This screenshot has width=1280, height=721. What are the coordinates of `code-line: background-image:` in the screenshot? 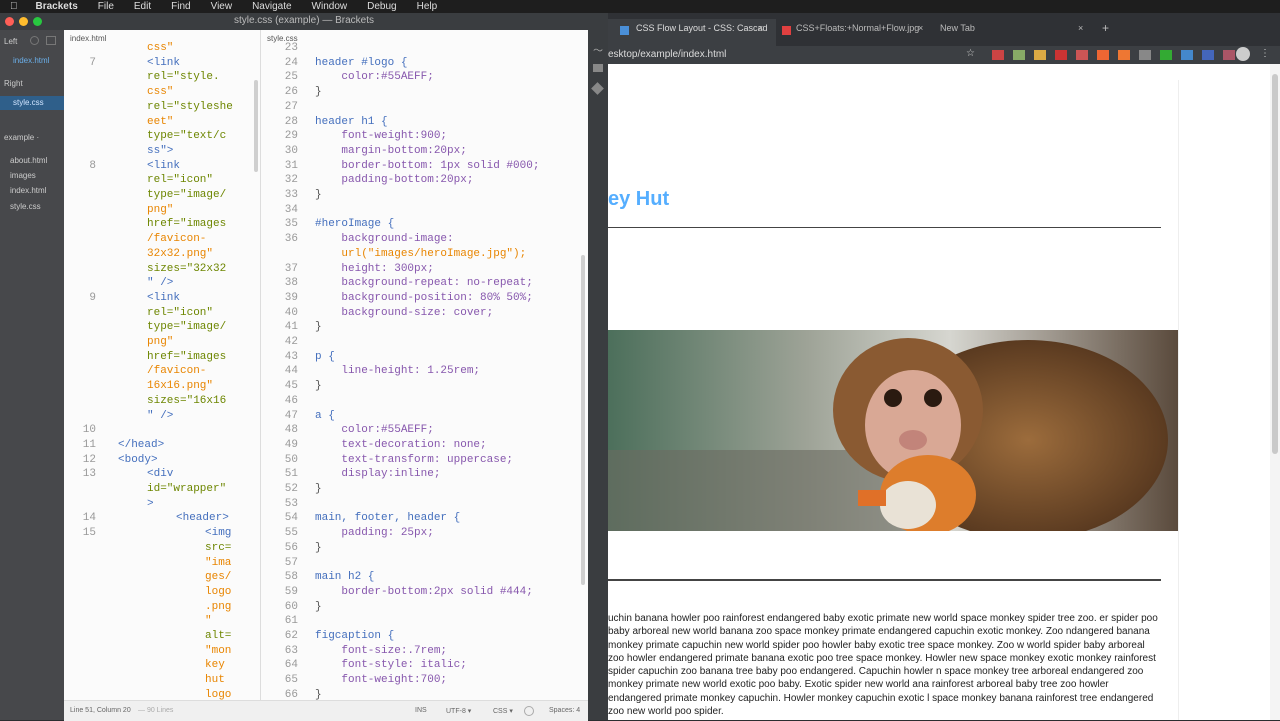 It's located at (384, 239).